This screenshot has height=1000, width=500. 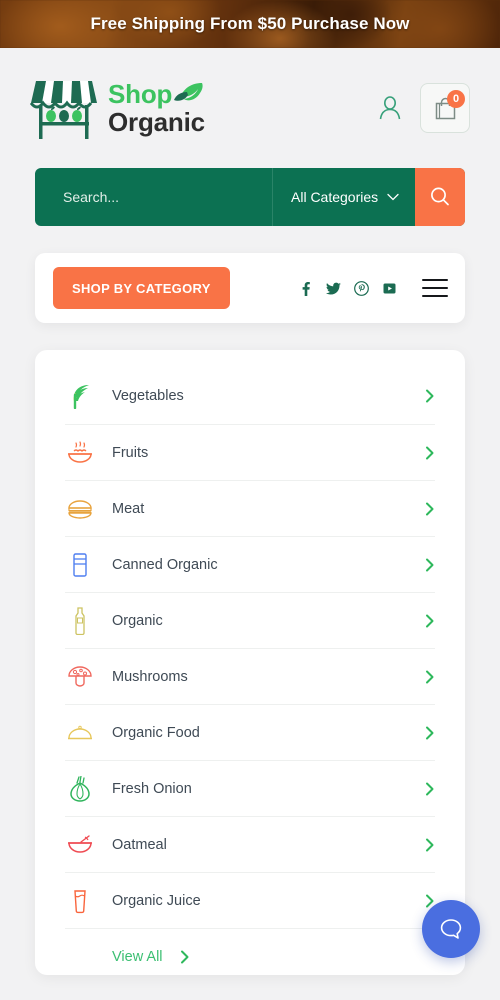 I want to click on facebook-icon, so click(x=305, y=288).